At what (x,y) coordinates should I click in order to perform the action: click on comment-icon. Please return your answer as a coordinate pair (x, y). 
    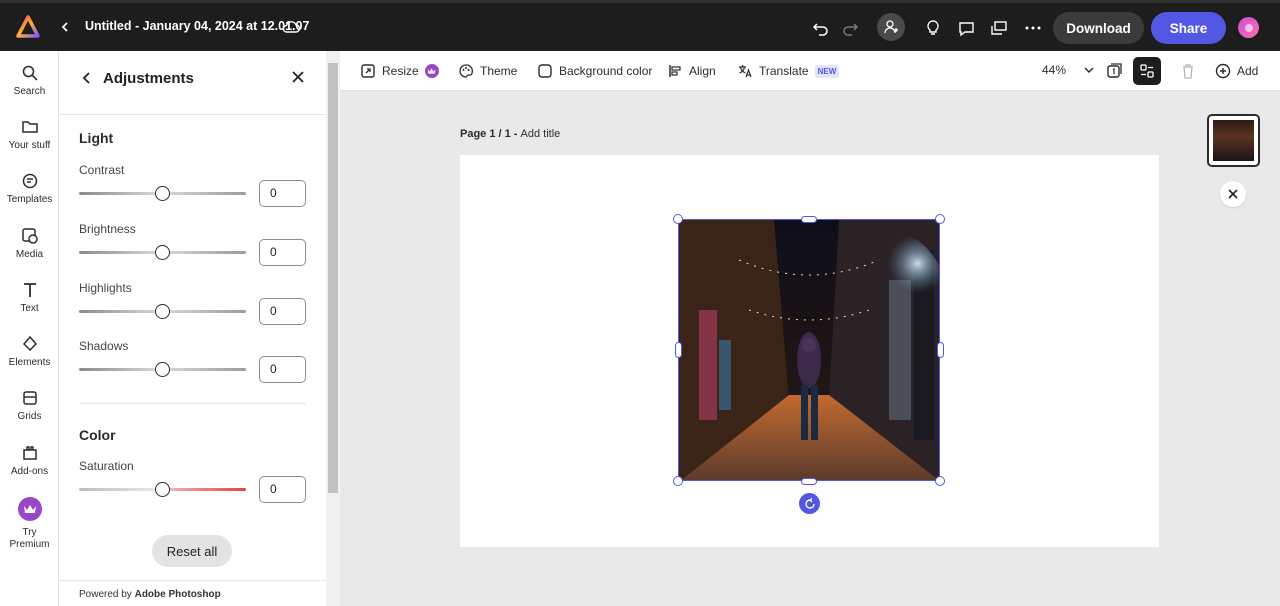
    Looking at the image, I should click on (966, 28).